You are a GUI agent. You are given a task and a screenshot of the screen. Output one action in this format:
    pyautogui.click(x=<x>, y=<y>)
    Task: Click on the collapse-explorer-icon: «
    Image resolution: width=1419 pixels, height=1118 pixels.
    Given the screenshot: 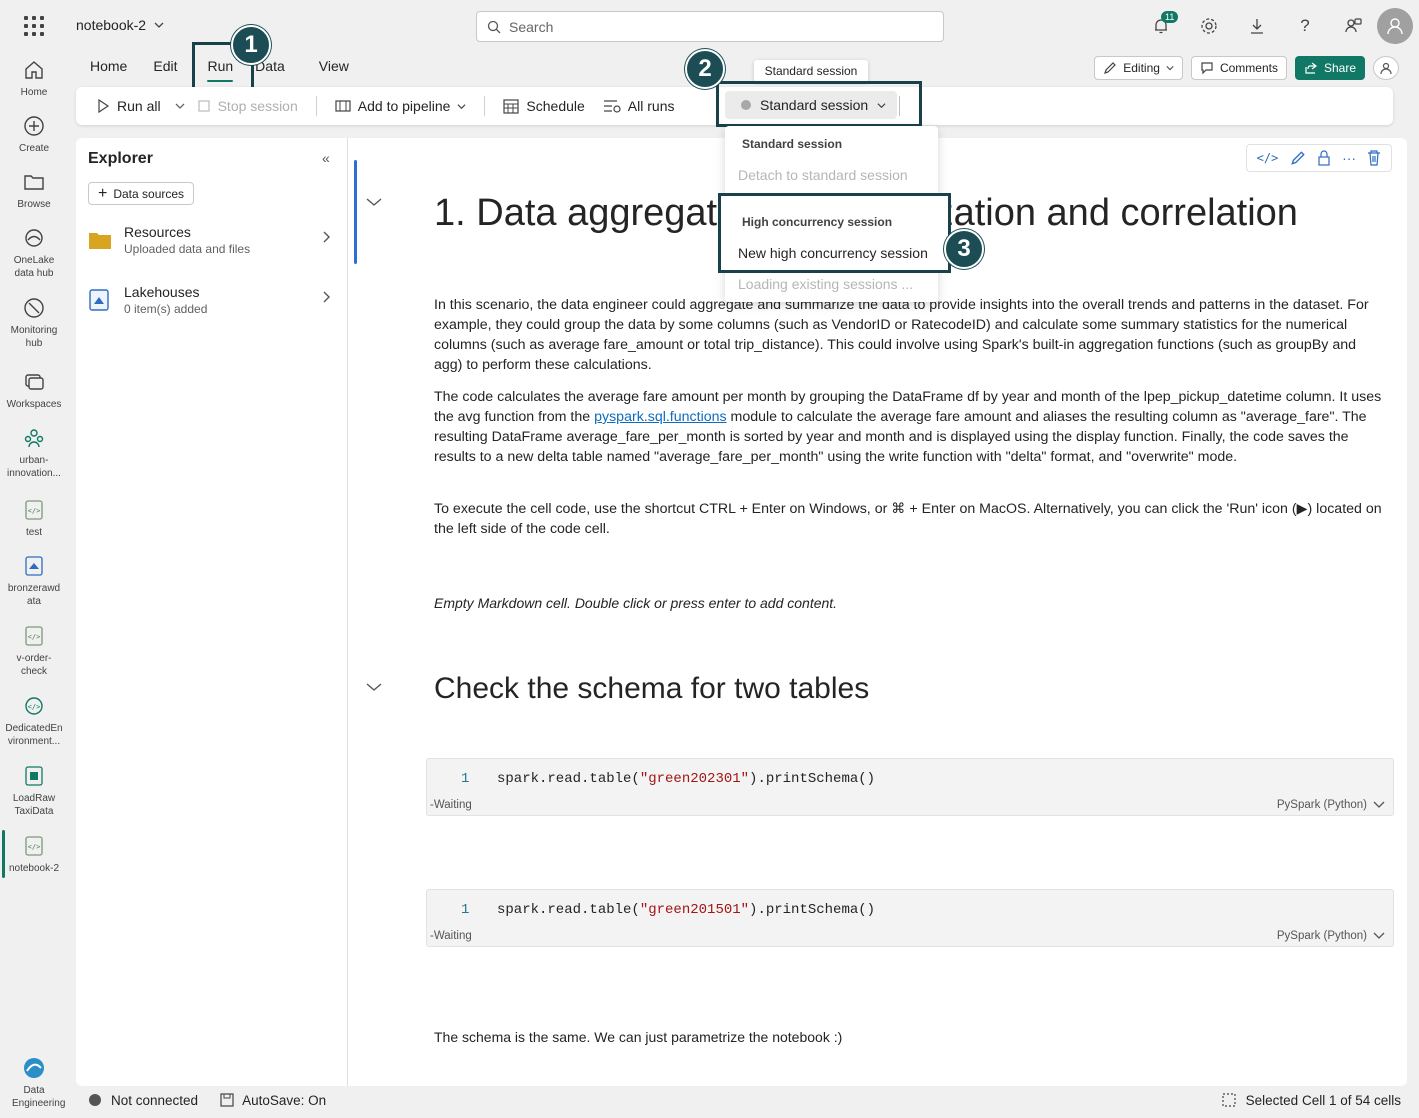 What is the action you would take?
    pyautogui.click(x=326, y=158)
    